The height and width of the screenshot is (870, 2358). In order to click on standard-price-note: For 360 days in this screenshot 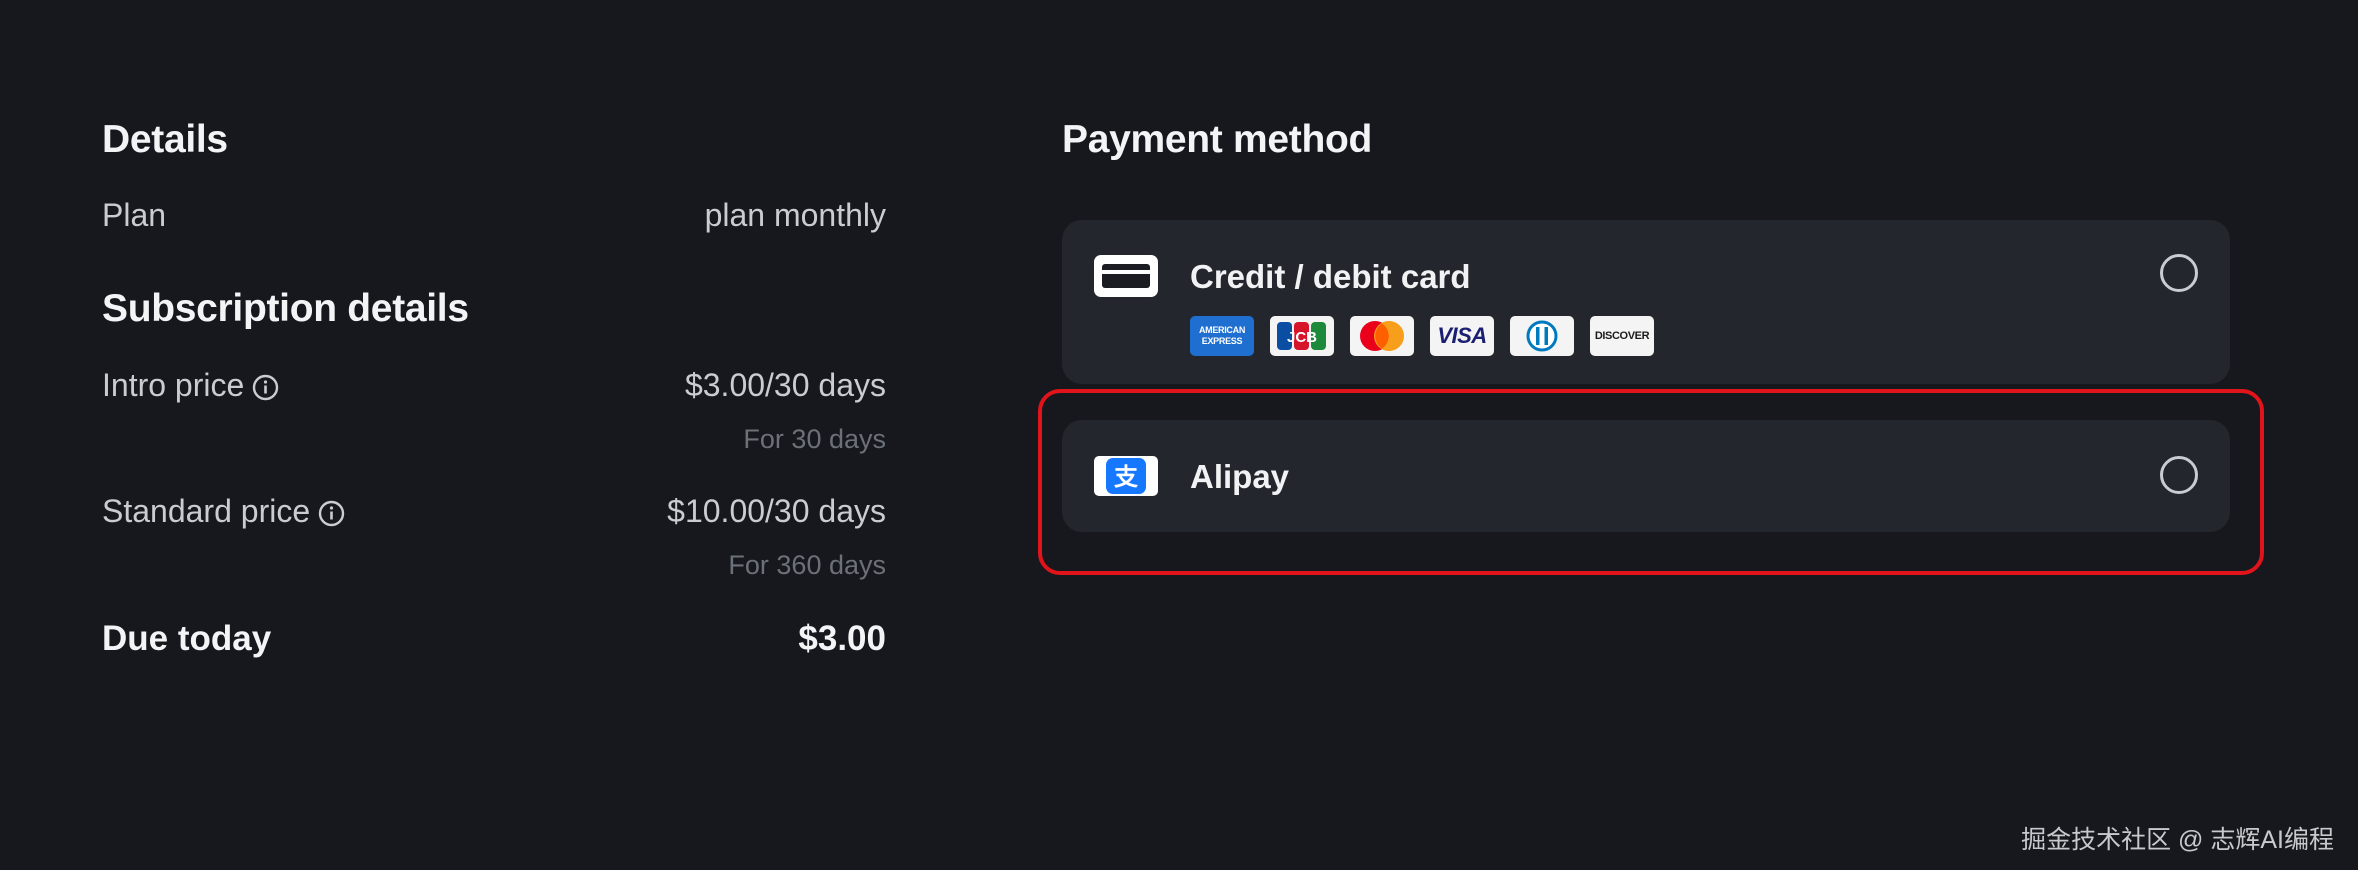, I will do `click(807, 565)`.